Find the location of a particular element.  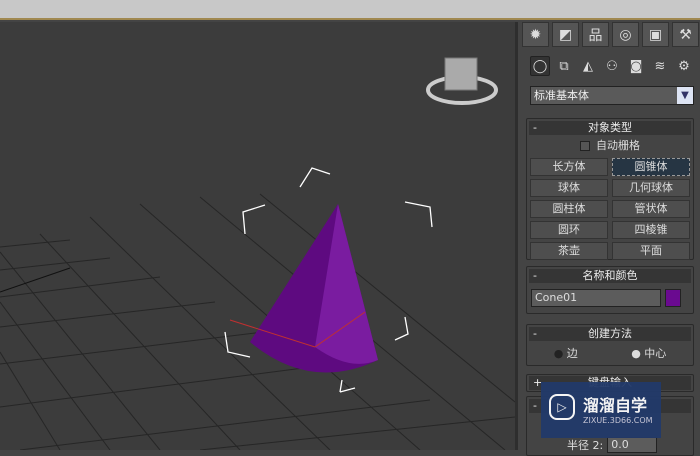

tab-create: ✹ is located at coordinates (535, 34).